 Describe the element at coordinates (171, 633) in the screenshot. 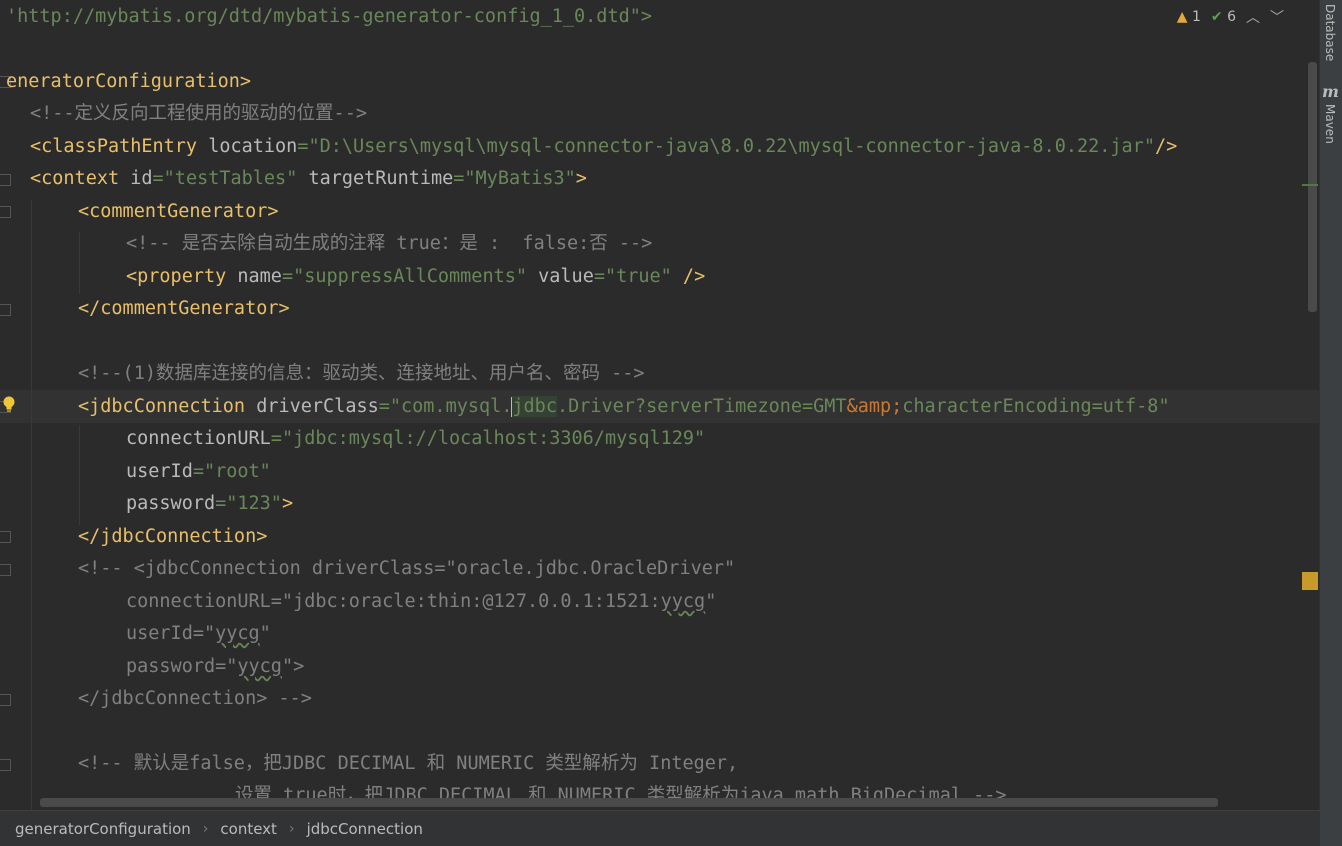

I see `comment-token: userId="` at that location.